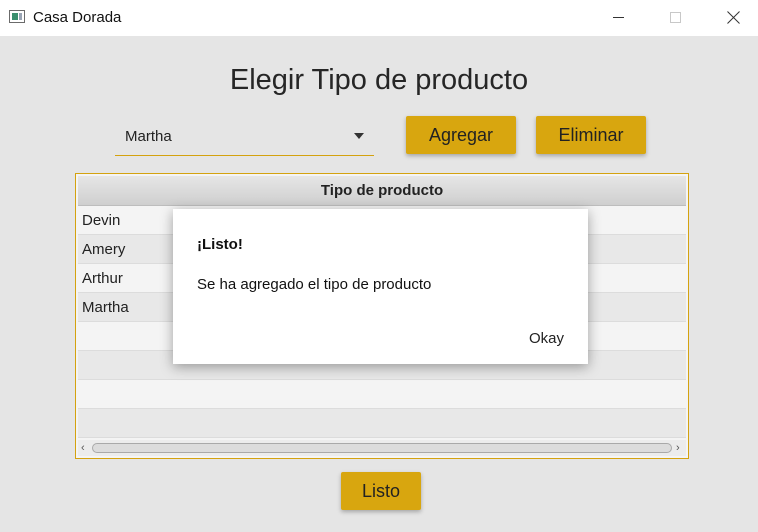 The height and width of the screenshot is (532, 758). Describe the element at coordinates (461, 135) in the screenshot. I see `agregar-button: Agregar` at that location.